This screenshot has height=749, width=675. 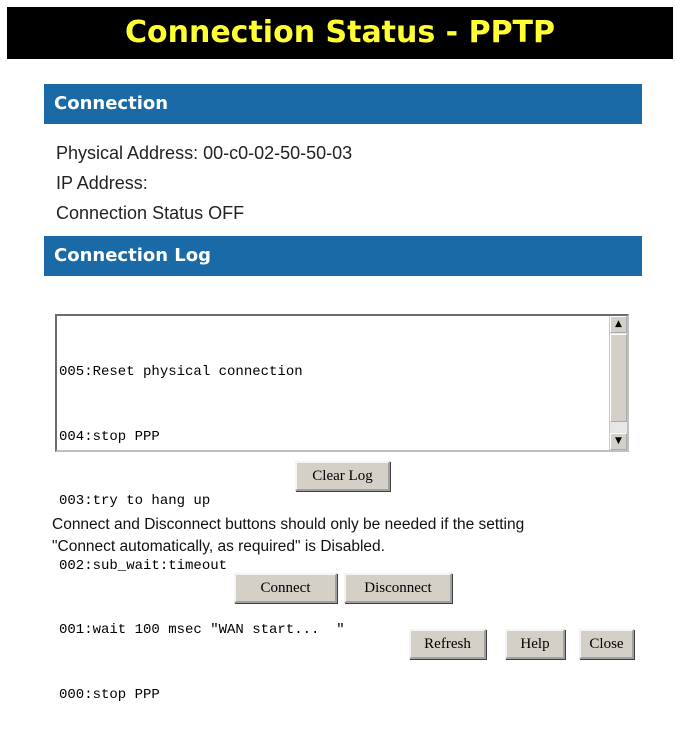 What do you see at coordinates (202, 630) in the screenshot?
I see `log-line: 001:wait 100 msec "WAN start... "` at bounding box center [202, 630].